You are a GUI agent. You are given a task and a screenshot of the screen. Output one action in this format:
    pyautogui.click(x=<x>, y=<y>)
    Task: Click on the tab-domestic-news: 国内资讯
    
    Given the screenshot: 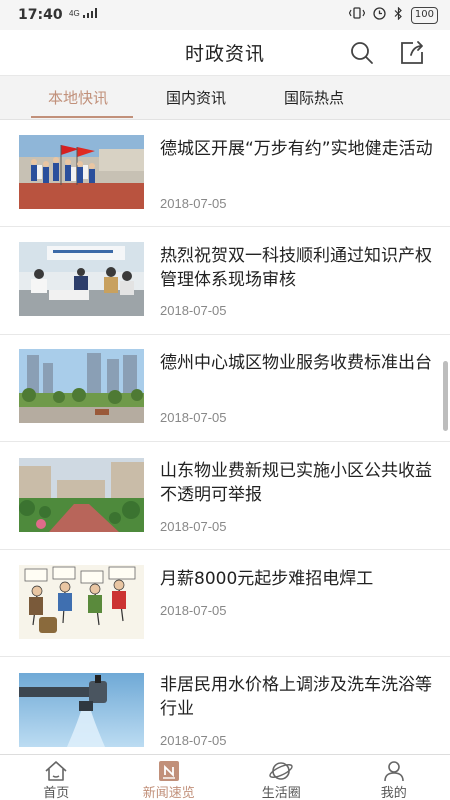 What is the action you would take?
    pyautogui.click(x=196, y=98)
    